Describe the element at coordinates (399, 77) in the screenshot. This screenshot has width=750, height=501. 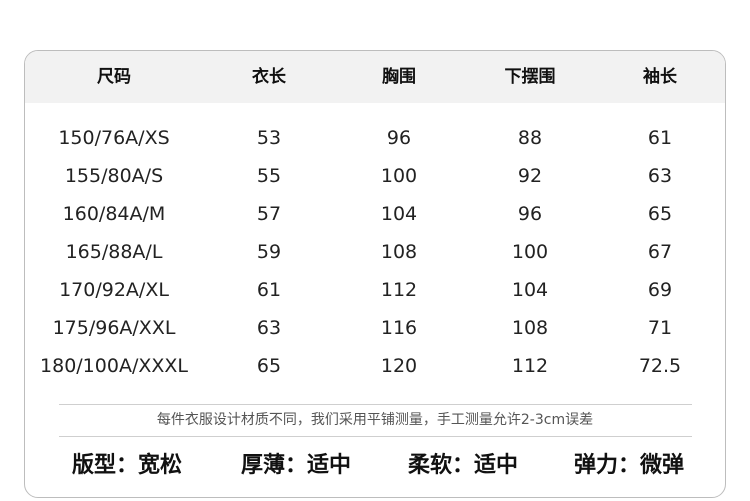
I see `header-chest: 胸围` at that location.